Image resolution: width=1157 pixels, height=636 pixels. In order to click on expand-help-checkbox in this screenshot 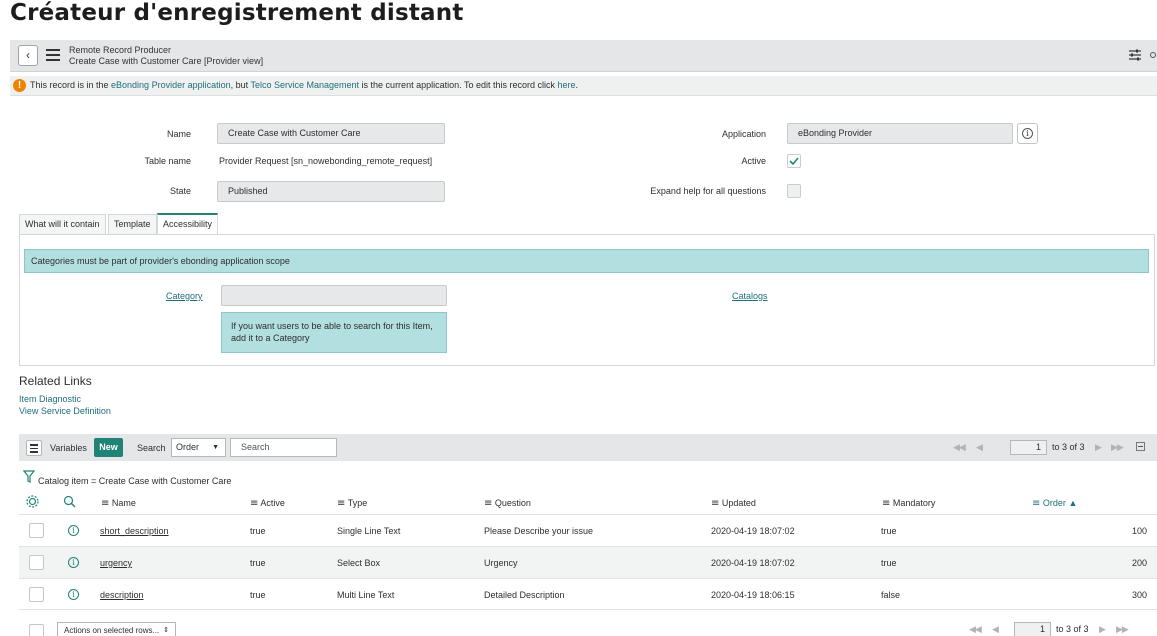, I will do `click(794, 191)`.